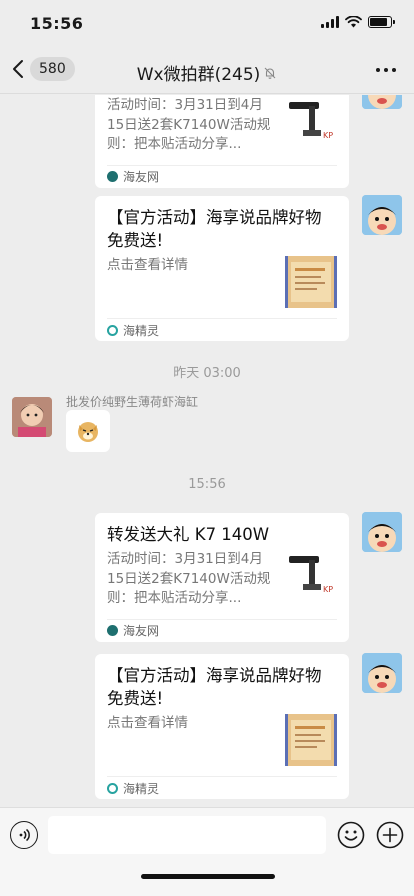 The height and width of the screenshot is (896, 414). I want to click on card-title: 转发送大礼 K7 140W, so click(188, 534).